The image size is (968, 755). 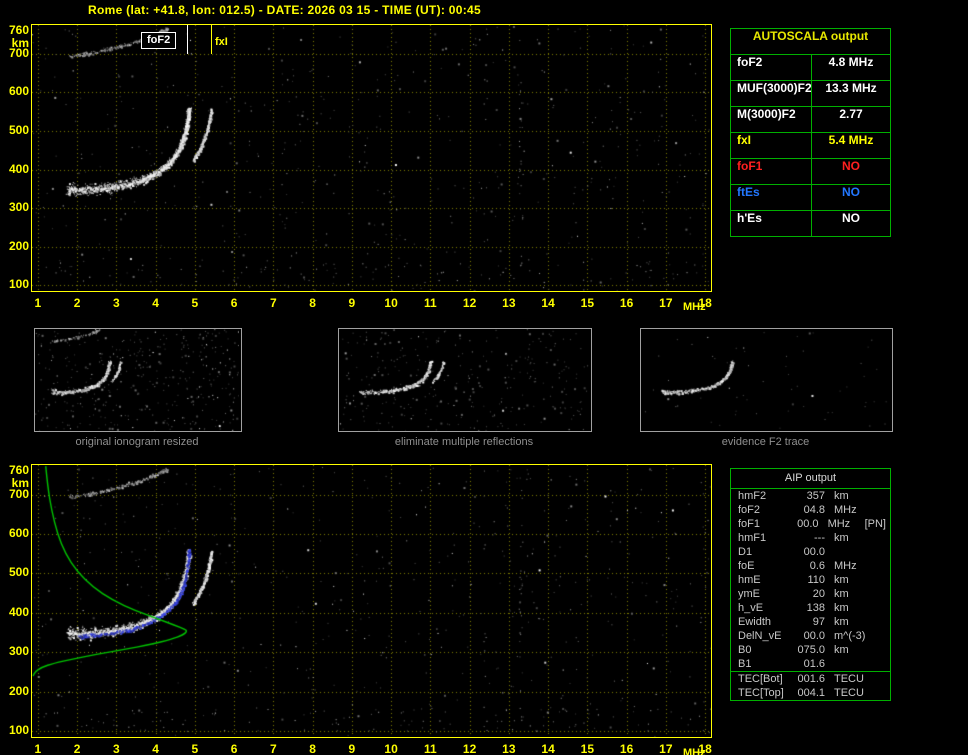 What do you see at coordinates (469, 748) in the screenshot?
I see `x-tick-label: 12` at bounding box center [469, 748].